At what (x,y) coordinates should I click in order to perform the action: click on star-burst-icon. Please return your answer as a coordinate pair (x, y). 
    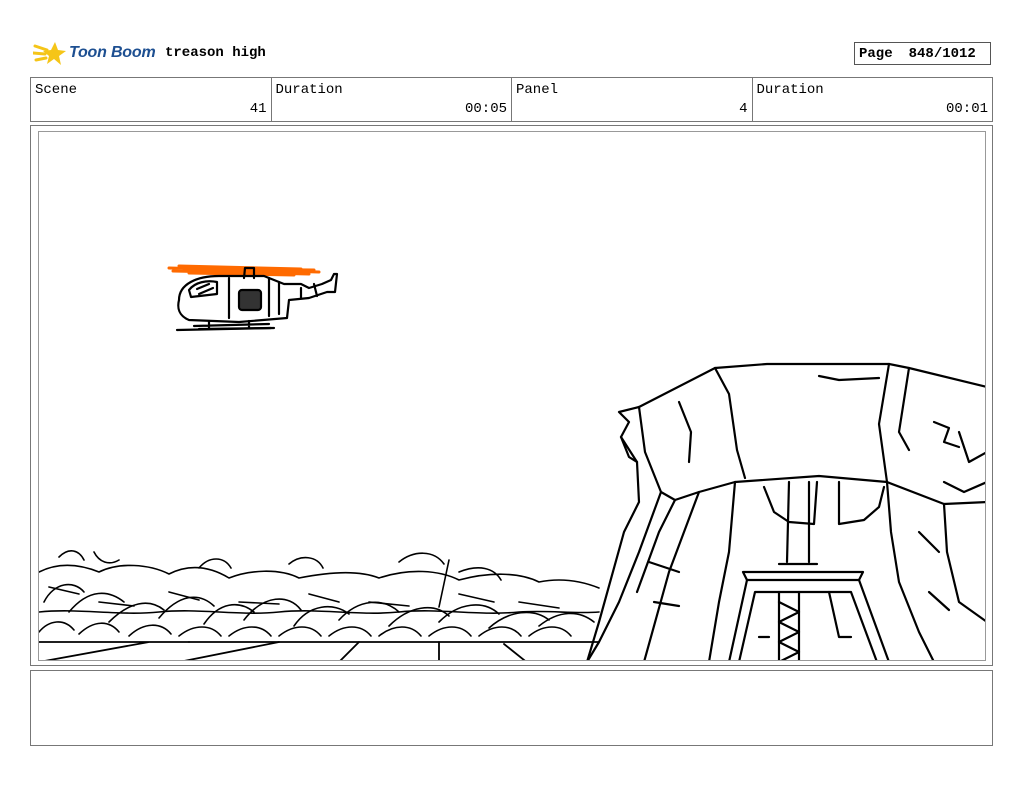
    Looking at the image, I should click on (49, 53).